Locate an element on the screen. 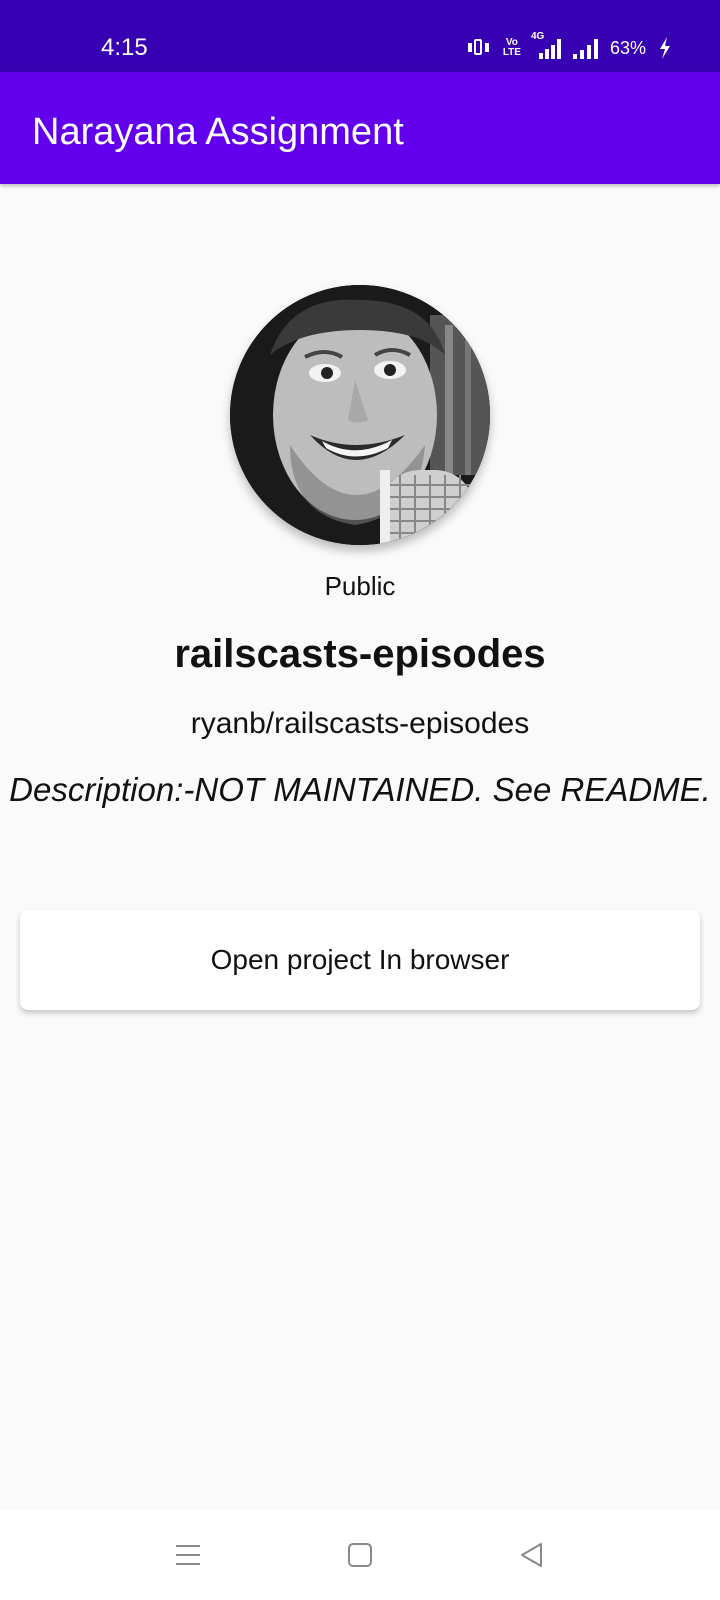  menu-icon is located at coordinates (188, 1555).